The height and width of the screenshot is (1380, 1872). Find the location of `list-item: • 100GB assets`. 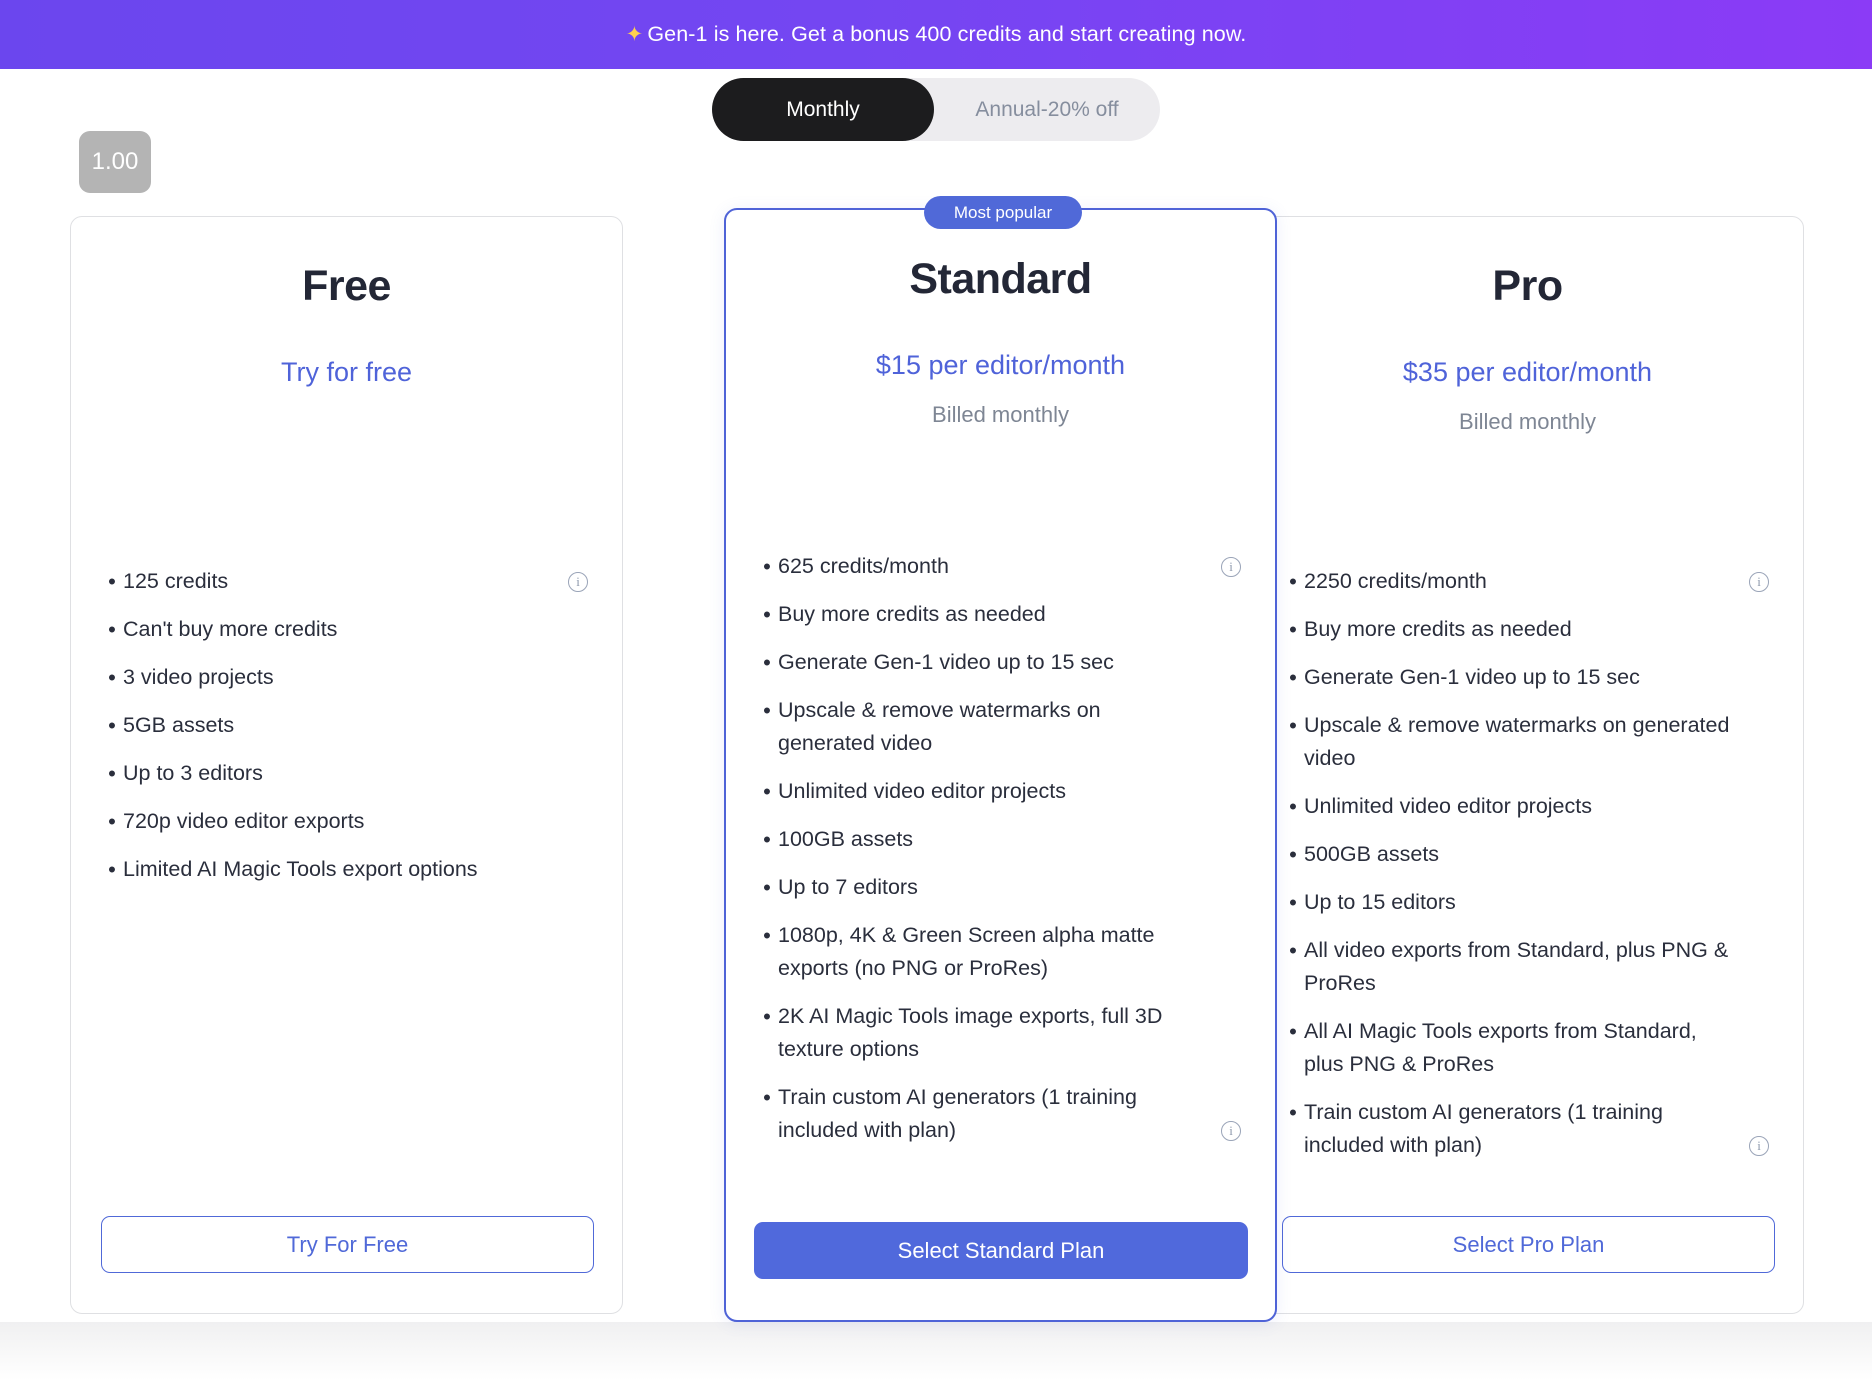

list-item: • 100GB assets is located at coordinates (994, 839).